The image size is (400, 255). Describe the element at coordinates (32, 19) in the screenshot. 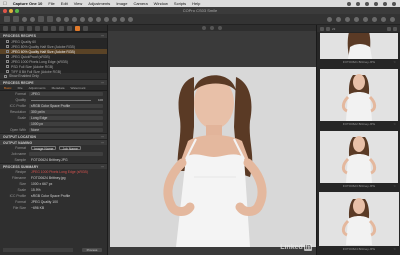

I see `redo-icon` at that location.